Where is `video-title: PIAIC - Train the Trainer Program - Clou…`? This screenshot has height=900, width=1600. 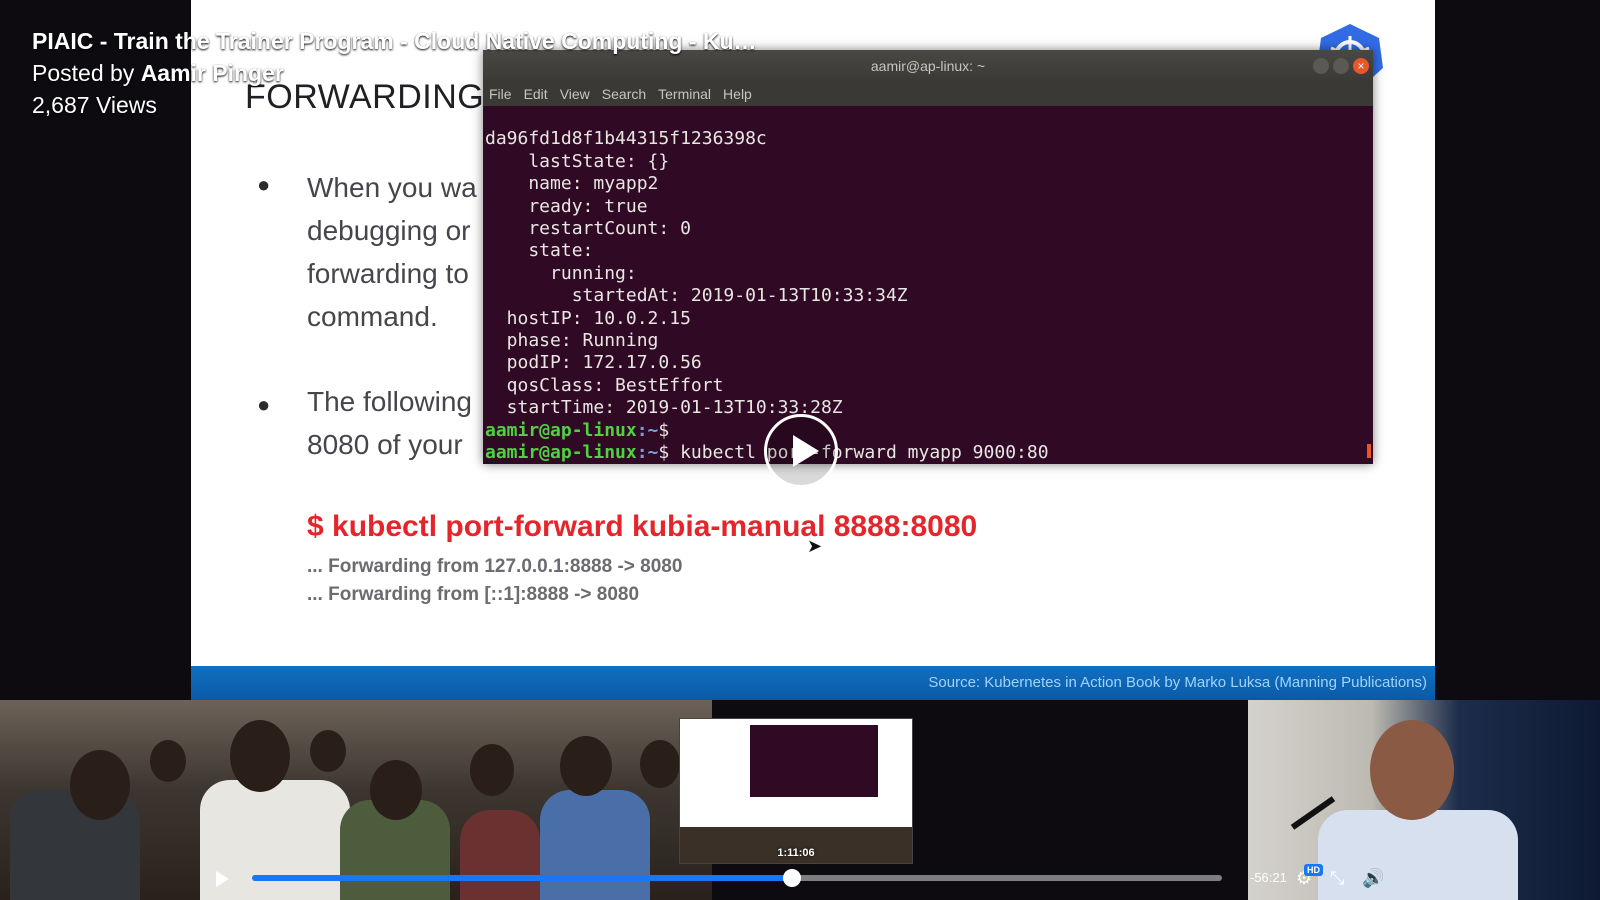 video-title: PIAIC - Train the Trainer Program - Clou… is located at coordinates (394, 41).